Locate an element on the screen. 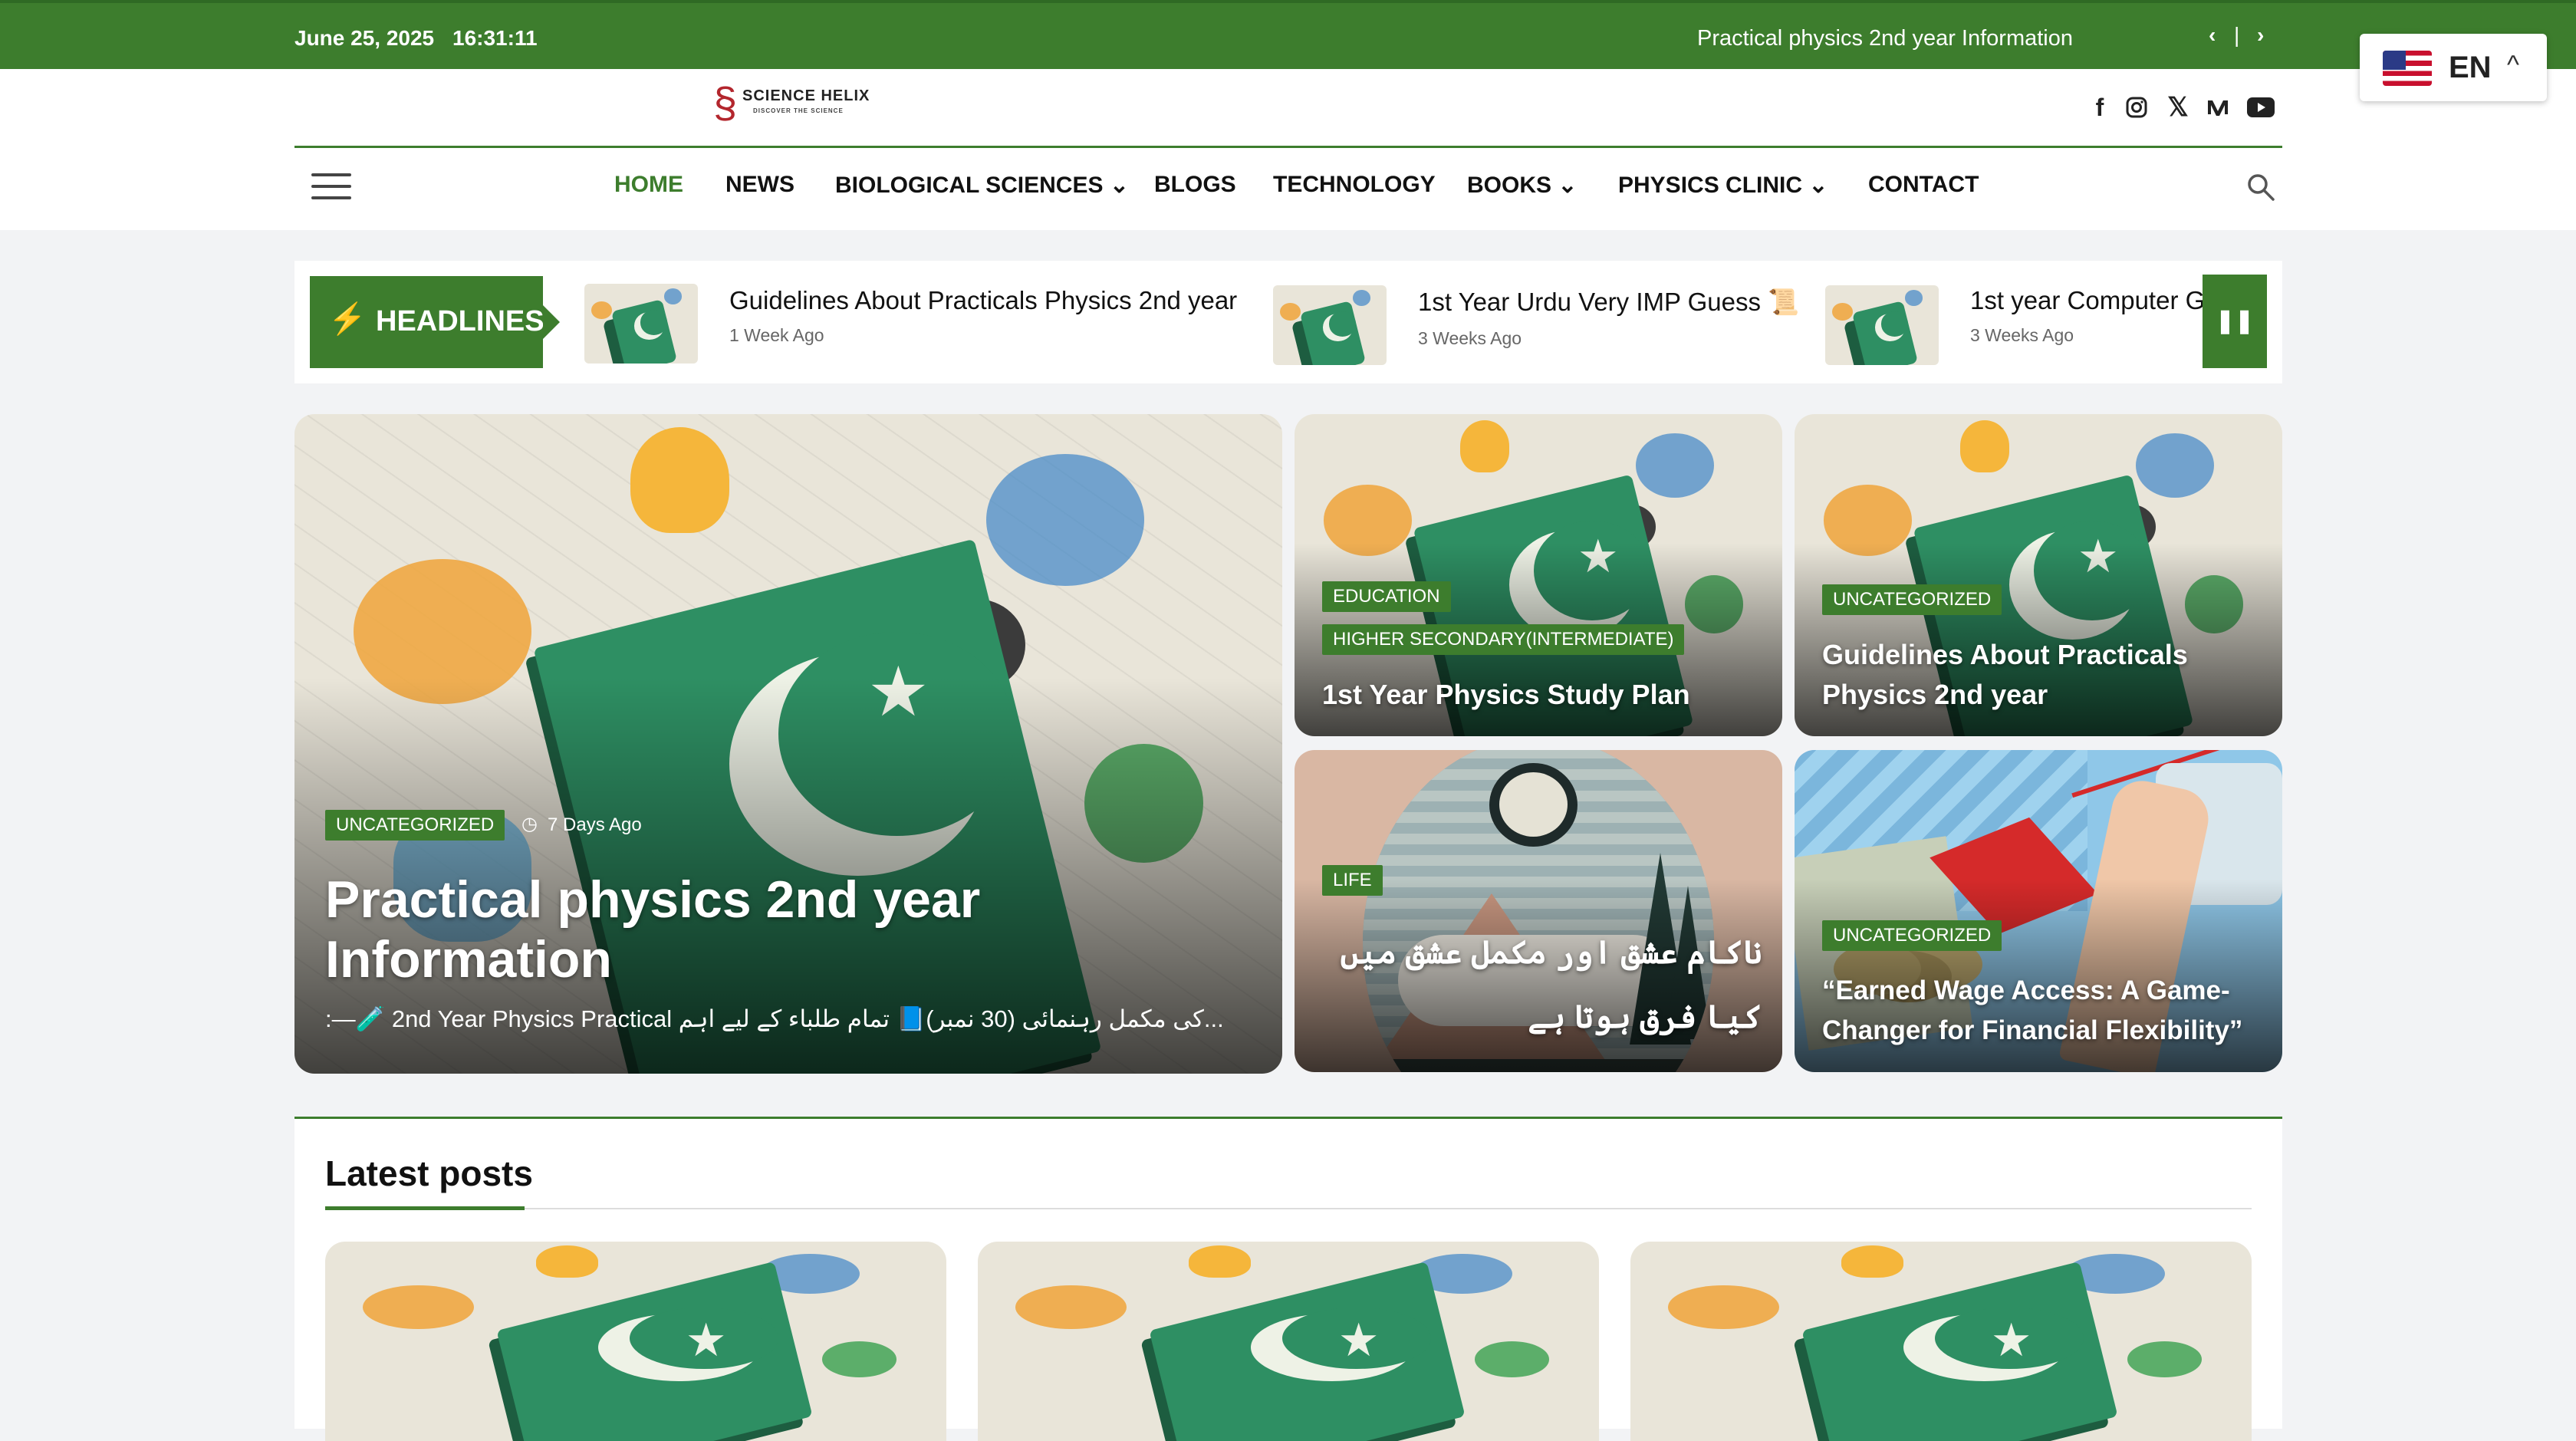 The width and height of the screenshot is (2576, 1441). nav-books: BOOKS ⌄ is located at coordinates (1522, 185).